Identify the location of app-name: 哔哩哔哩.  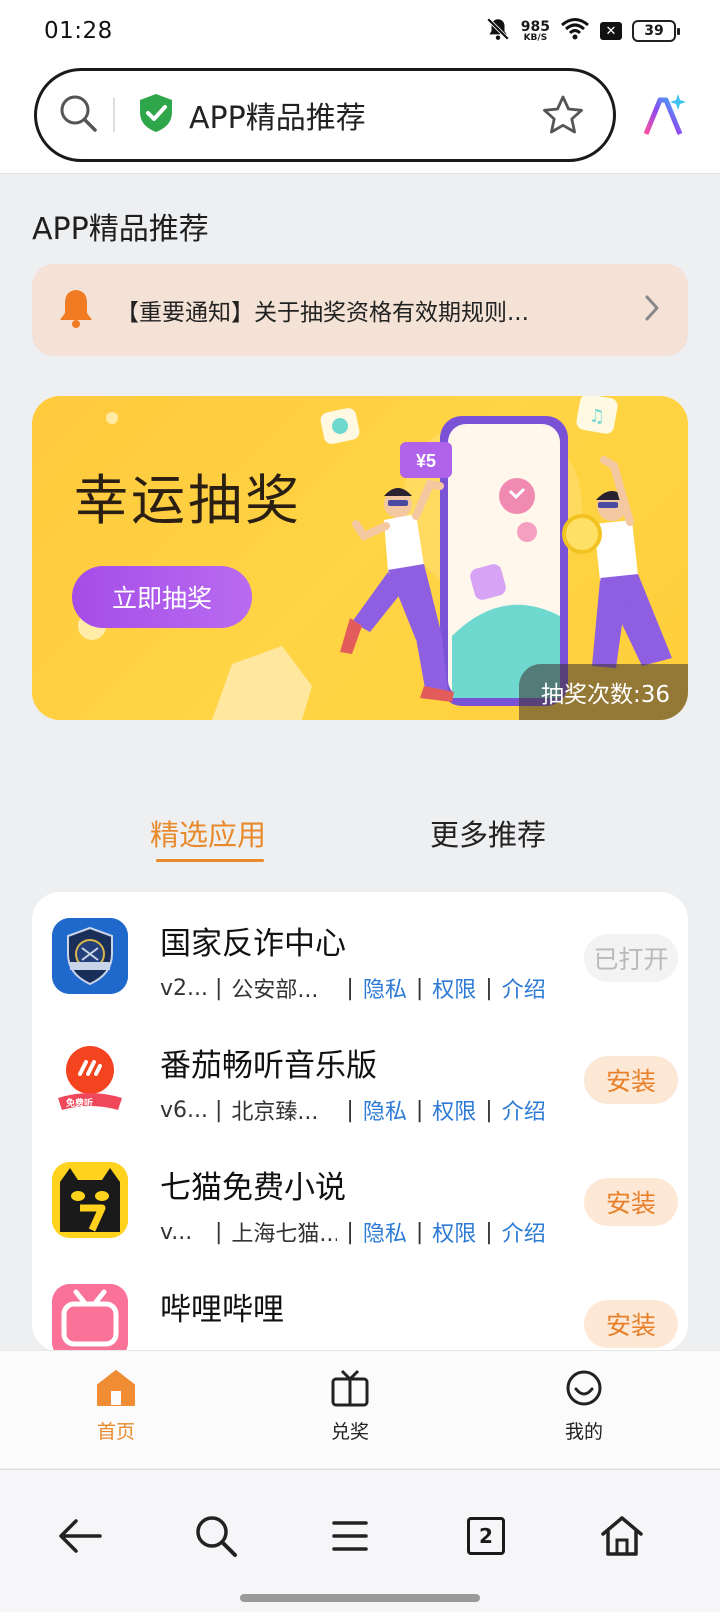
(222, 1306).